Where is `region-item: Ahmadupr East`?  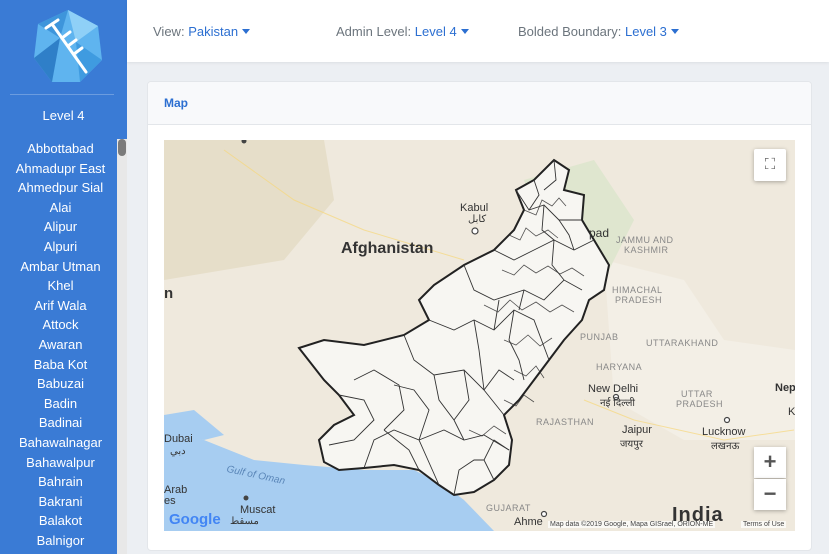 region-item: Ahmadupr East is located at coordinates (63, 169).